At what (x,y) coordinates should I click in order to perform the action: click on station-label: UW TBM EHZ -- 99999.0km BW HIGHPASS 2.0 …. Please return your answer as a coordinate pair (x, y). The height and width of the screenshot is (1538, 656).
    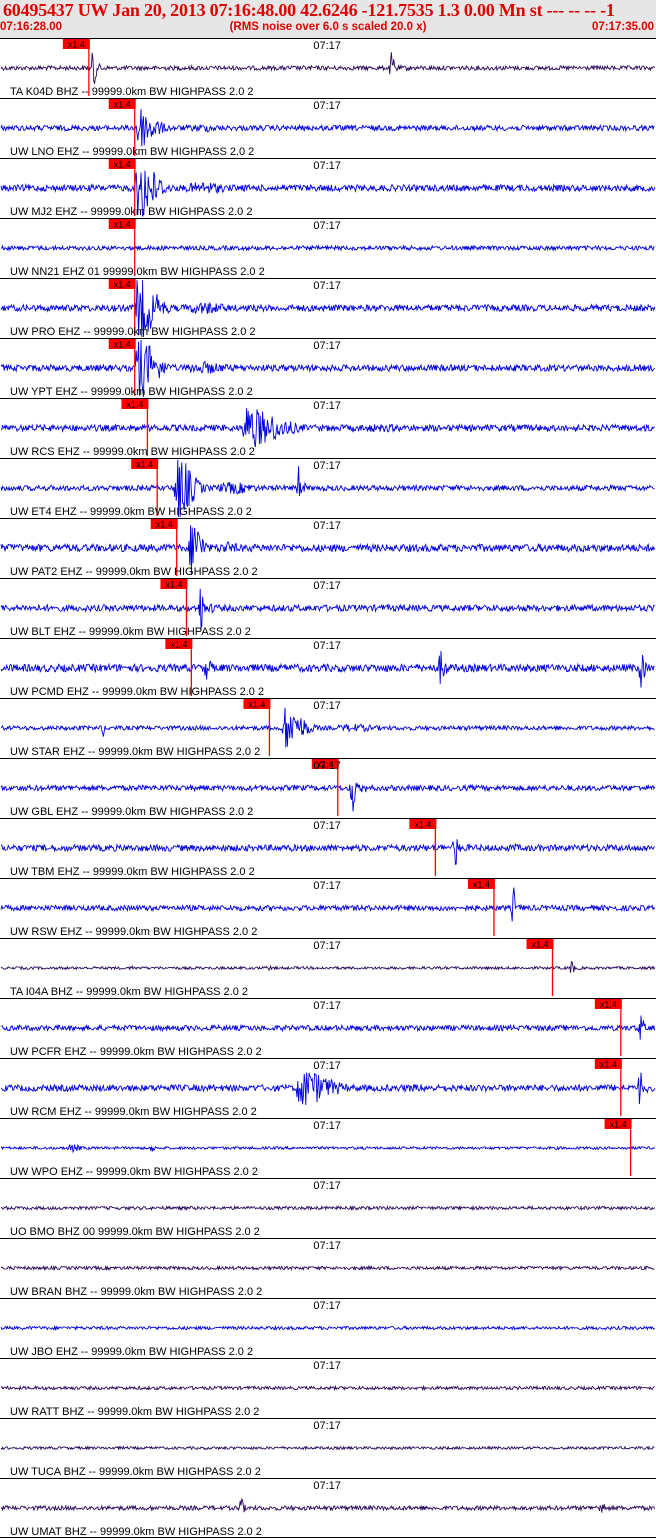
    Looking at the image, I should click on (132, 872).